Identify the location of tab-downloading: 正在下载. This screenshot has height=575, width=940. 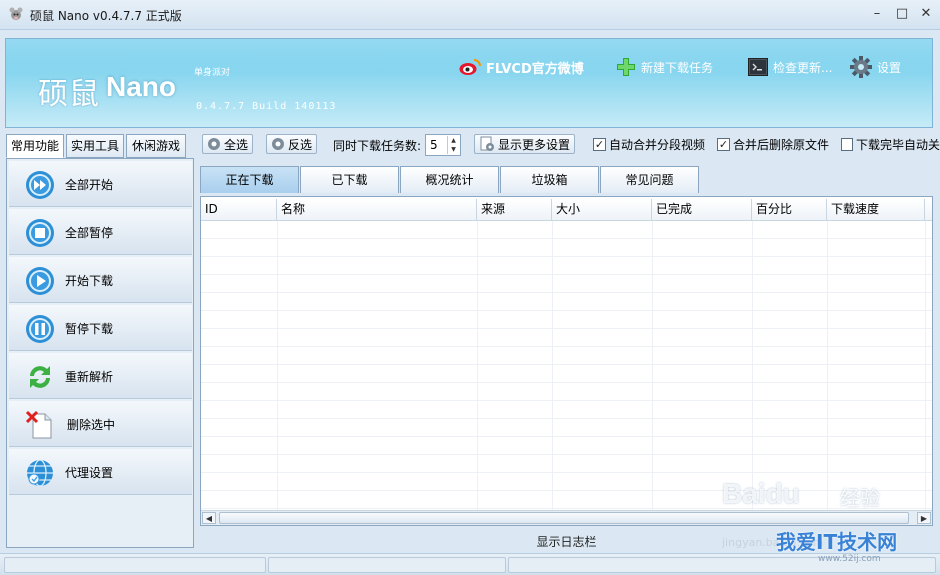
(249, 179).